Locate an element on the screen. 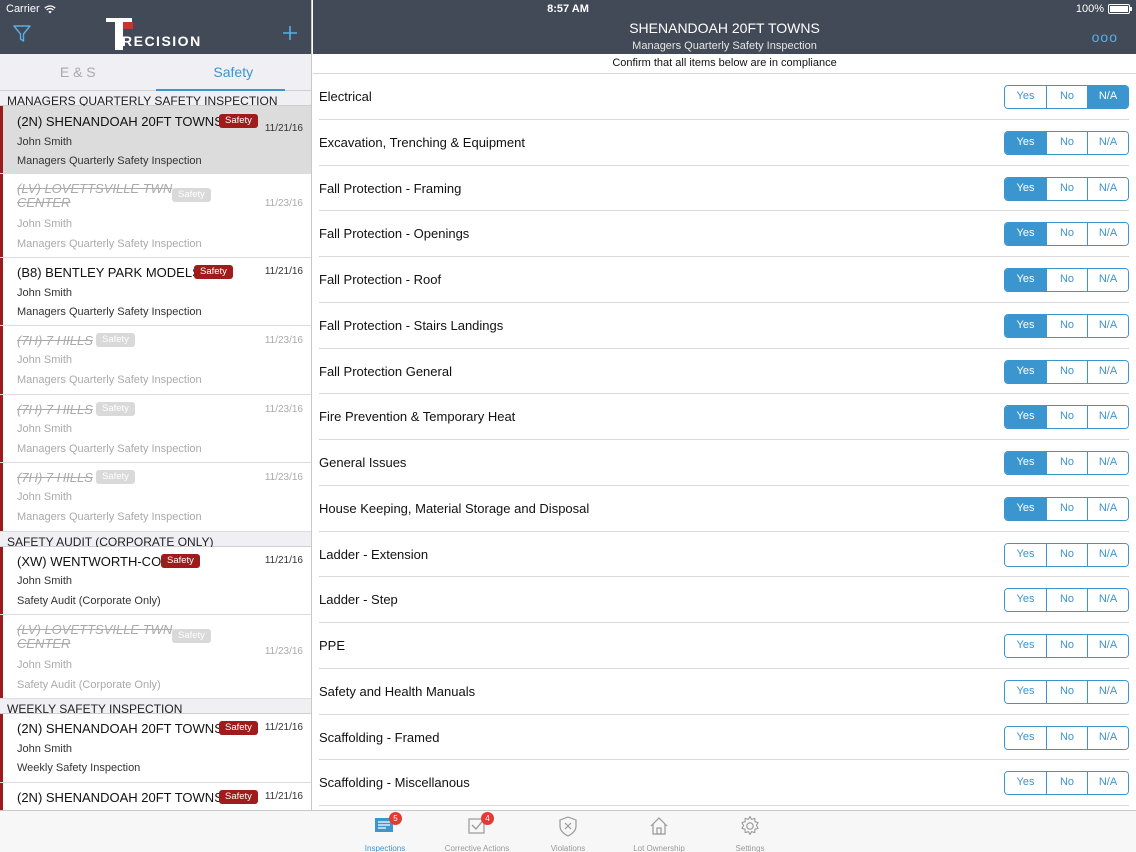 This screenshot has width=1136, height=852. tab-violations: Violations is located at coordinates (568, 833).